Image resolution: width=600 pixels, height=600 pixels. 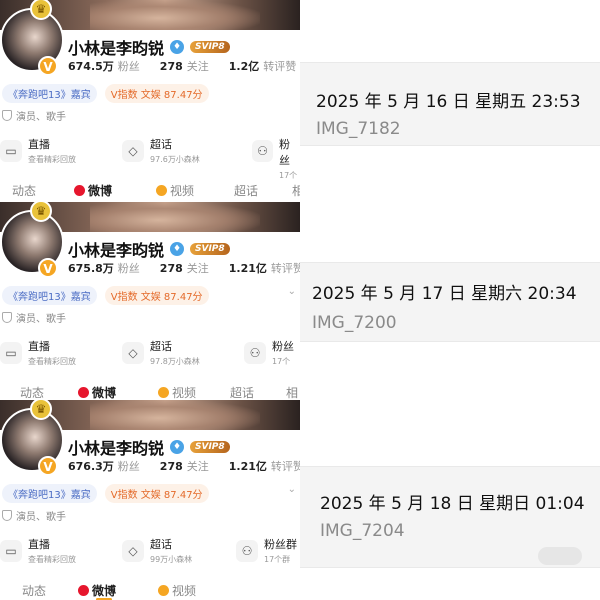 What do you see at coordinates (175, 361) in the screenshot?
I see `feature-chaohua-sub: 97.8万小森林` at bounding box center [175, 361].